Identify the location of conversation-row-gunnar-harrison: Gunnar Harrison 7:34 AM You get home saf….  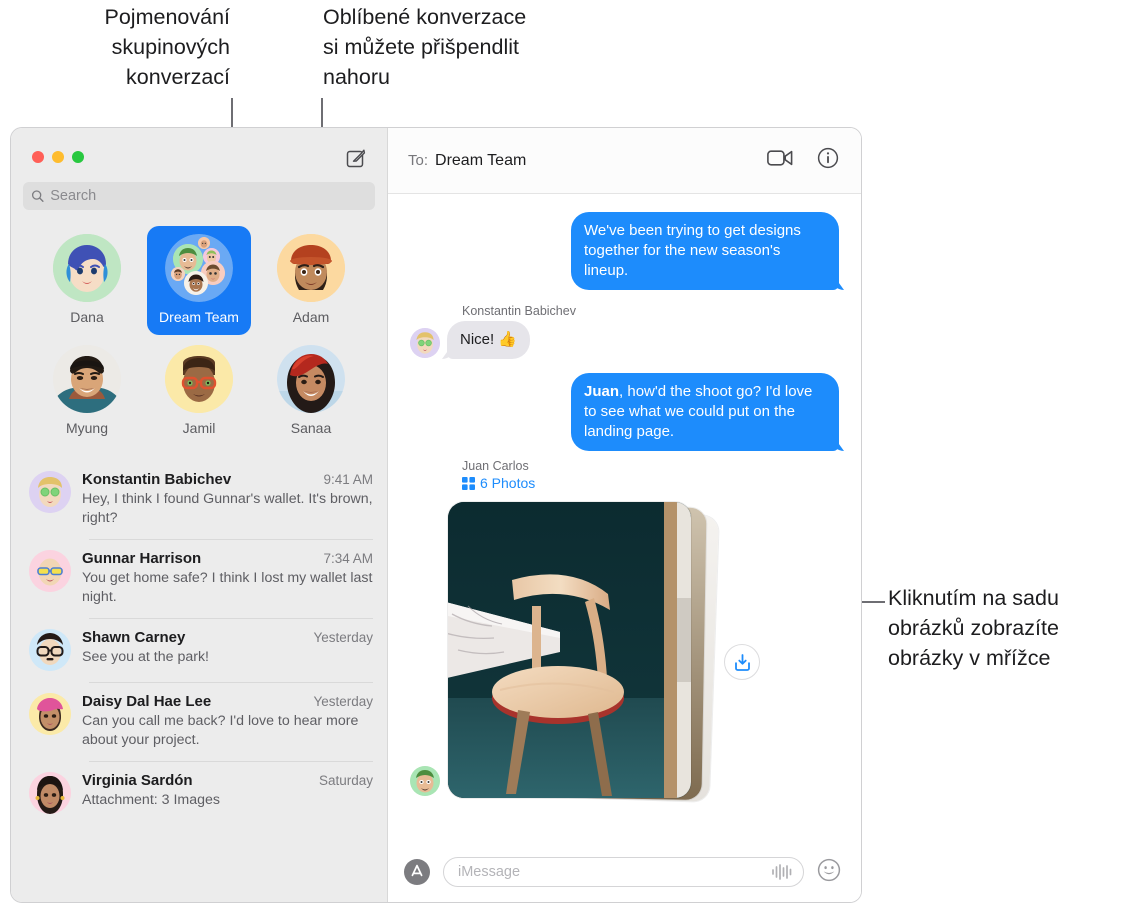
(199, 578).